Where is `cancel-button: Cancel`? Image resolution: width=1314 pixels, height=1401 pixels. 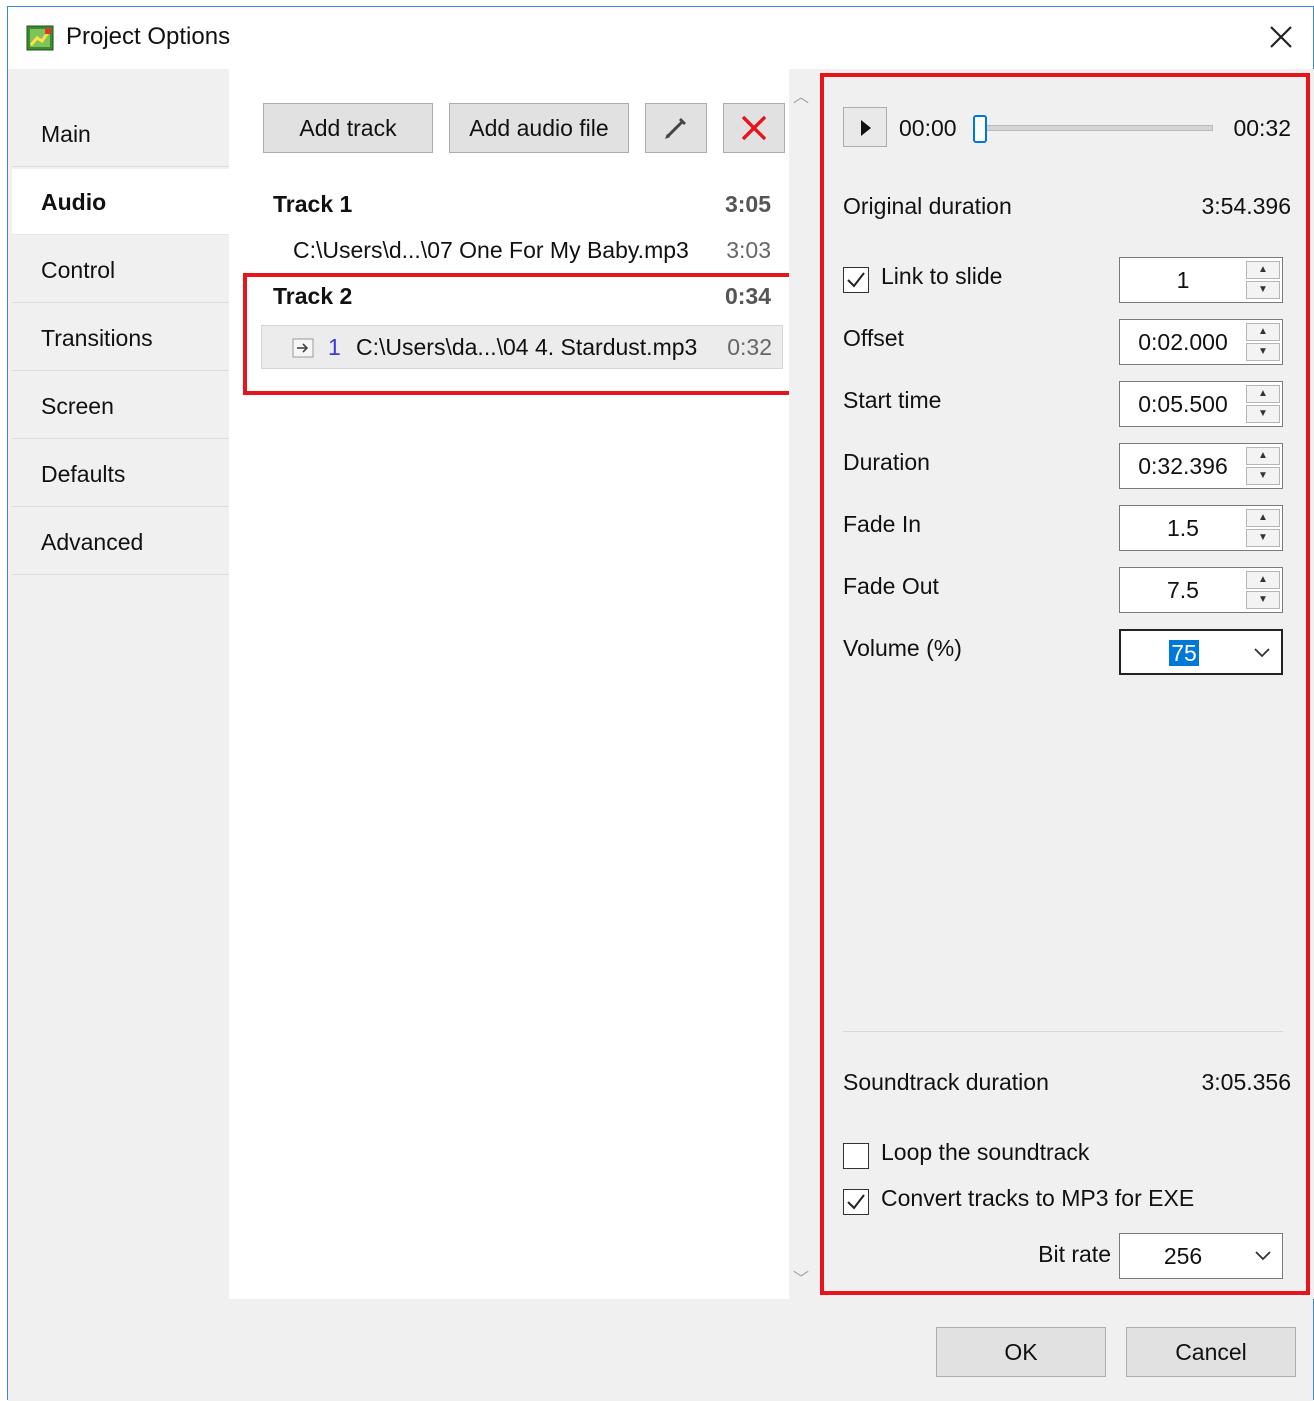
cancel-button: Cancel is located at coordinates (1211, 1352).